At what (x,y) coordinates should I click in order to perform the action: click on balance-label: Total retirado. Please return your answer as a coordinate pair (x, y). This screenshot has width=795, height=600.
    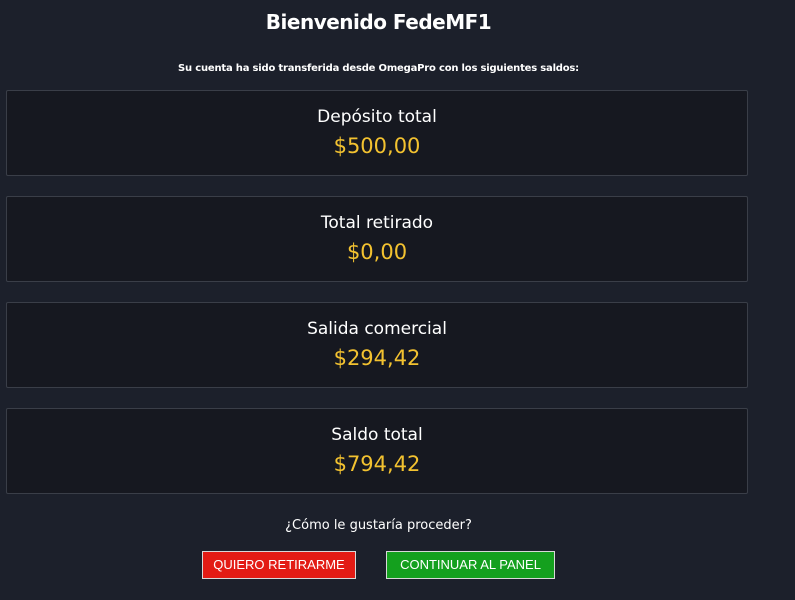
    Looking at the image, I should click on (377, 223).